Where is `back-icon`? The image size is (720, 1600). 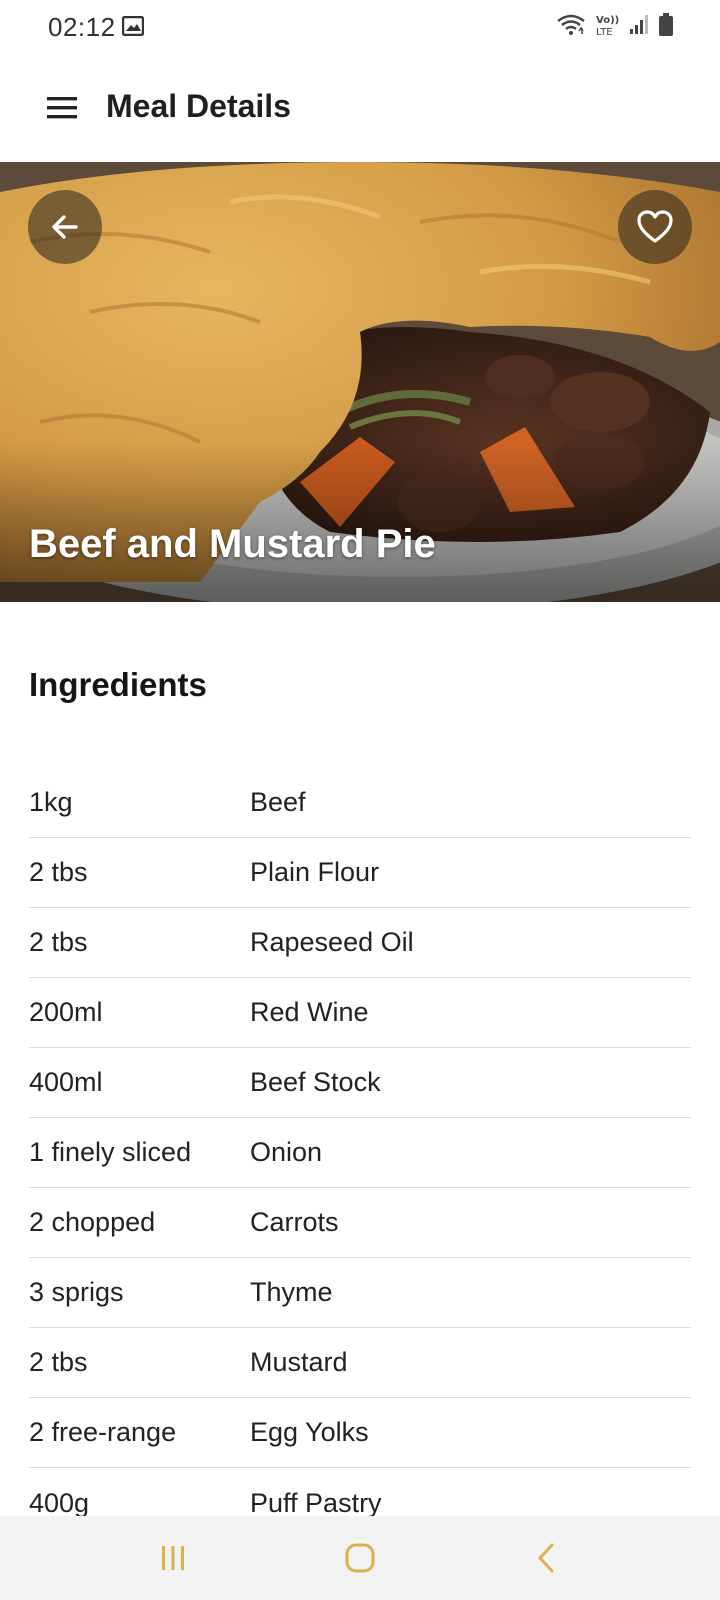 back-icon is located at coordinates (546, 1558).